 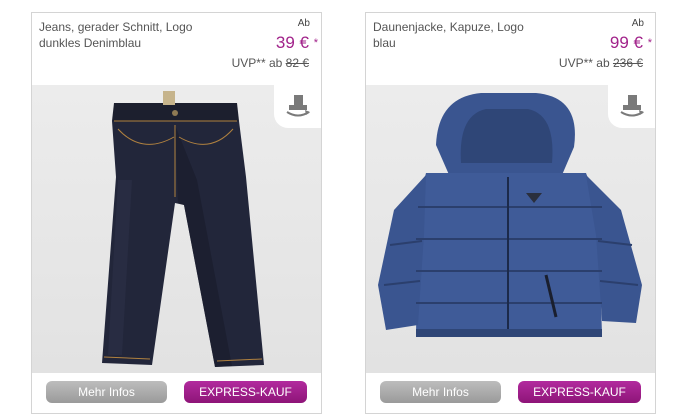 I want to click on uvp-line: UVP** ab 82 €, so click(x=270, y=63).